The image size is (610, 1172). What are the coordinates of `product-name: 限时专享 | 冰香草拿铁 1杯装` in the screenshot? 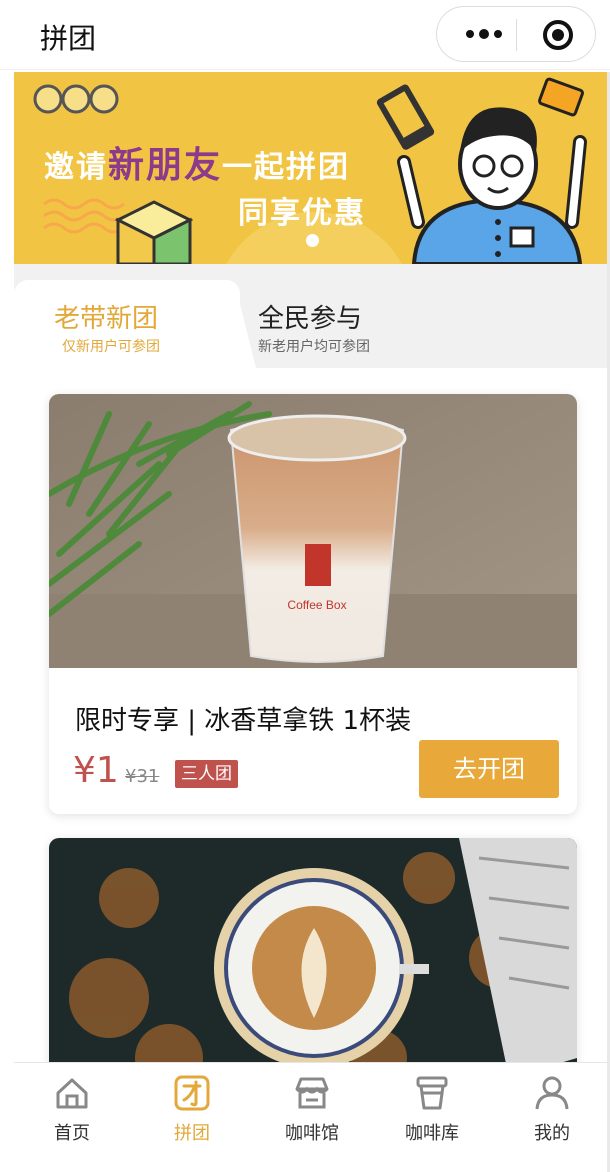 It's located at (243, 721).